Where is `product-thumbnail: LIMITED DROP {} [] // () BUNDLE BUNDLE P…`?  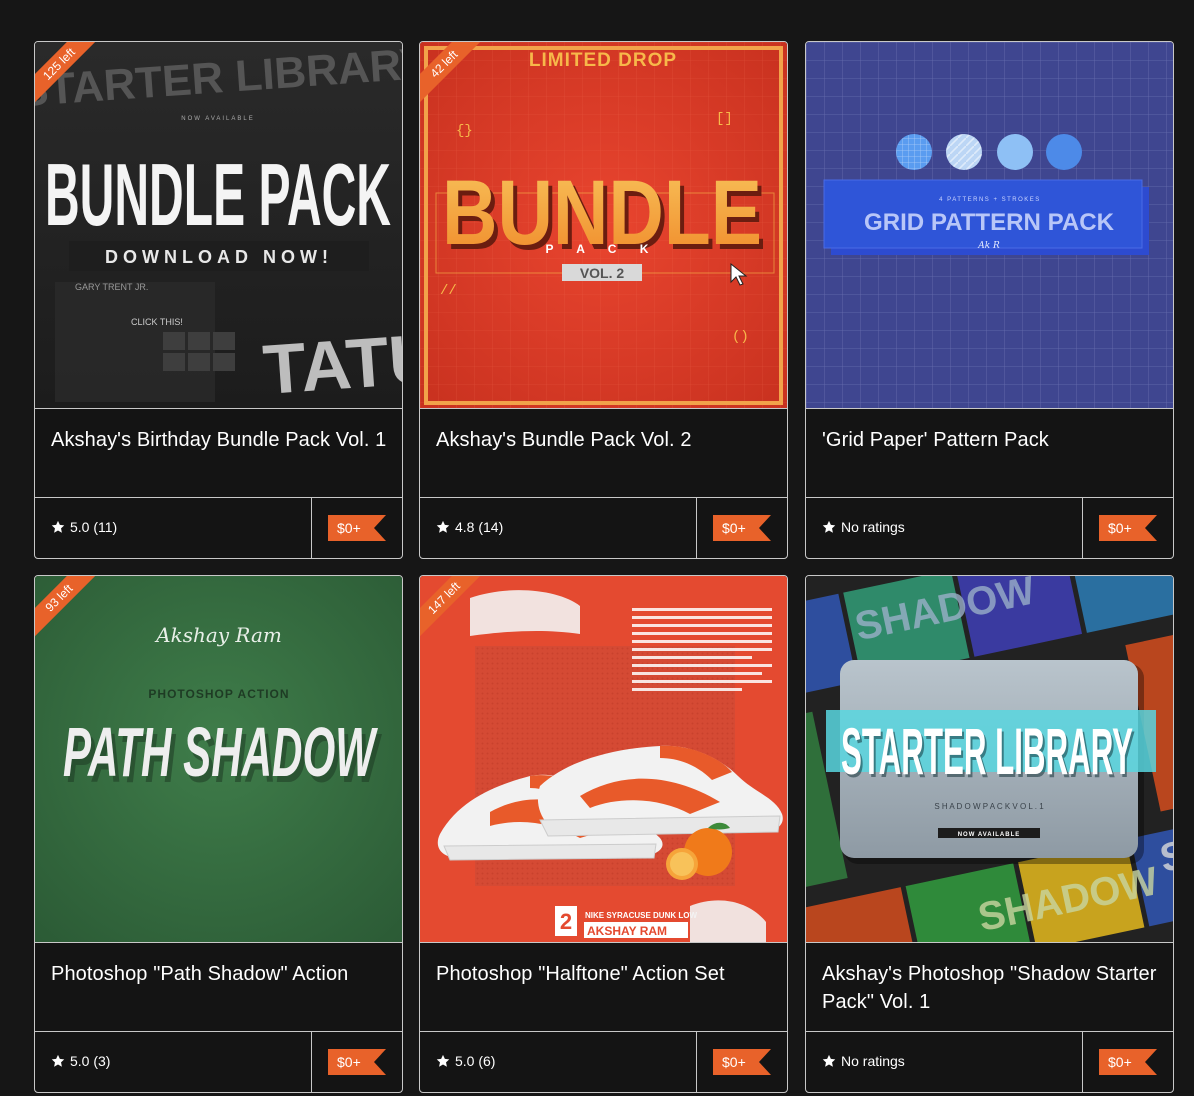 product-thumbnail: LIMITED DROP {} [] // () BUNDLE BUNDLE P… is located at coordinates (603, 225).